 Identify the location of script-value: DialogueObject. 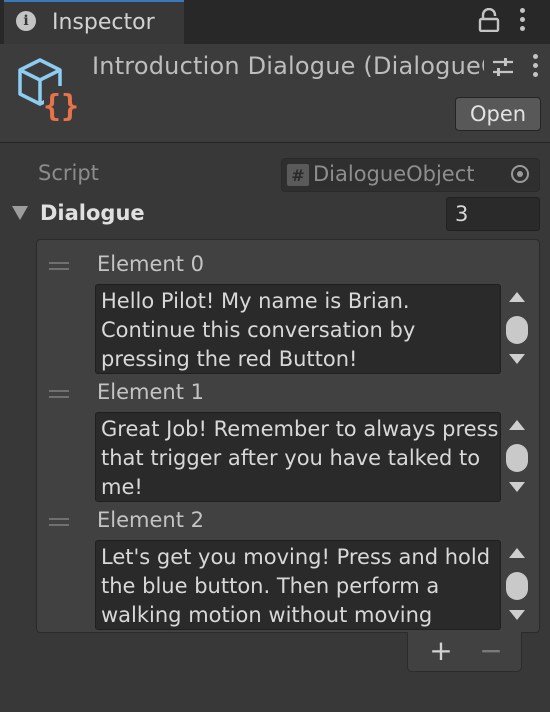
(394, 174).